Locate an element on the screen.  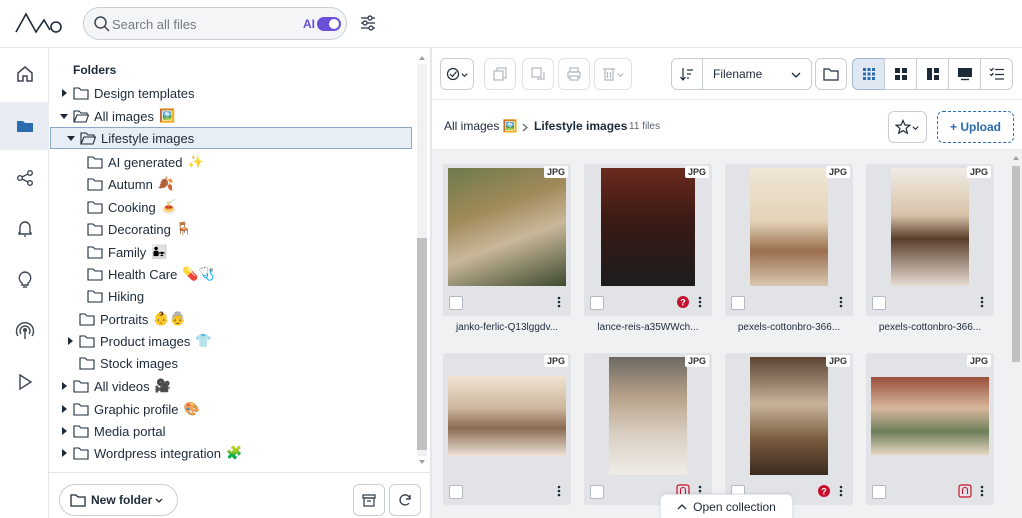
nav-home is located at coordinates (24, 74).